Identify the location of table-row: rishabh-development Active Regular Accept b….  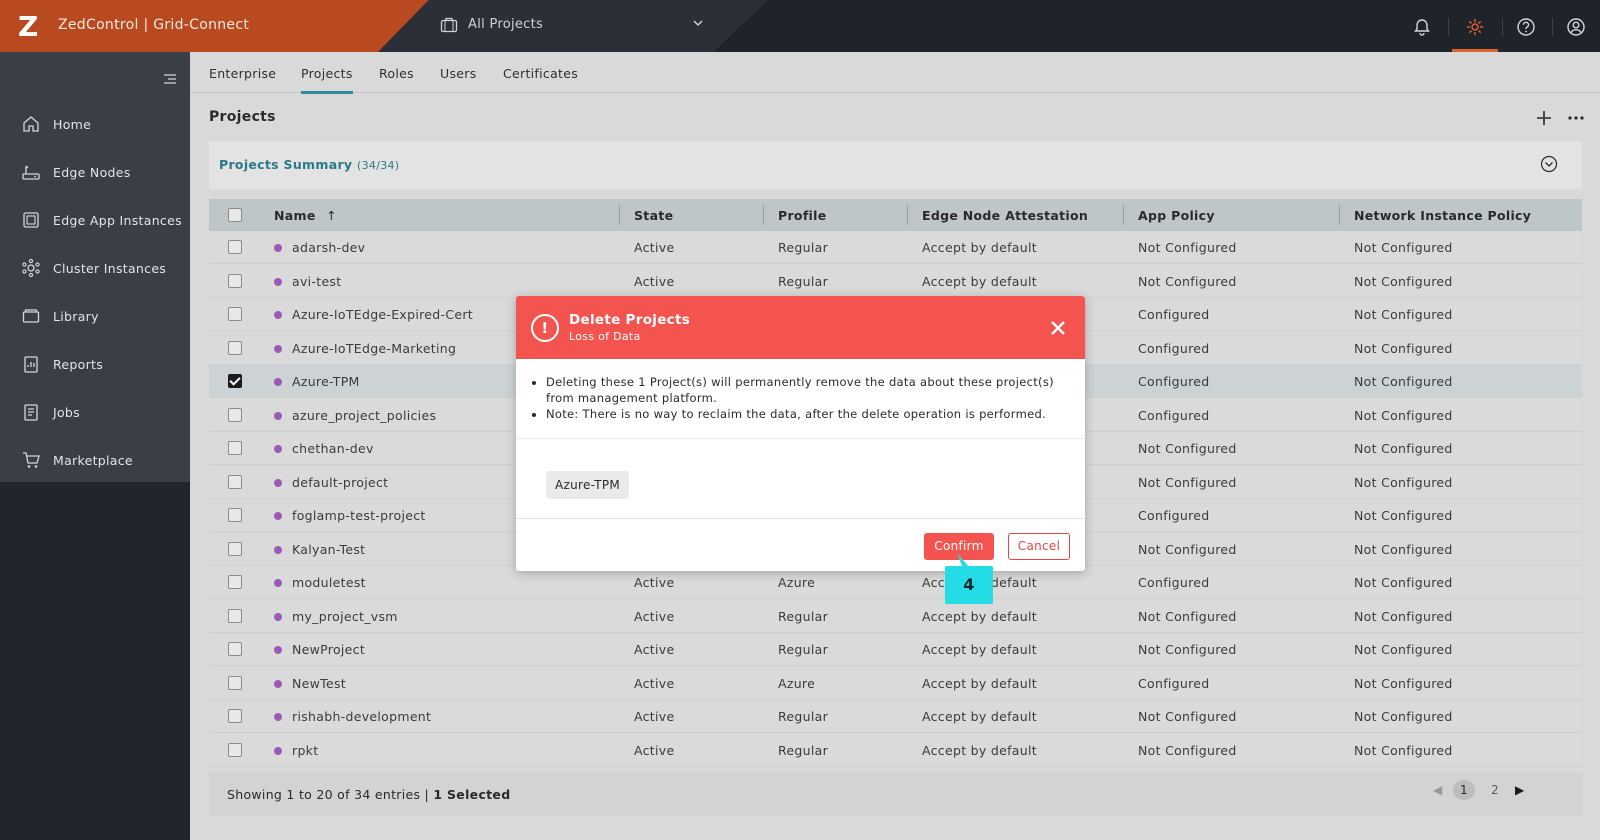
(895, 716).